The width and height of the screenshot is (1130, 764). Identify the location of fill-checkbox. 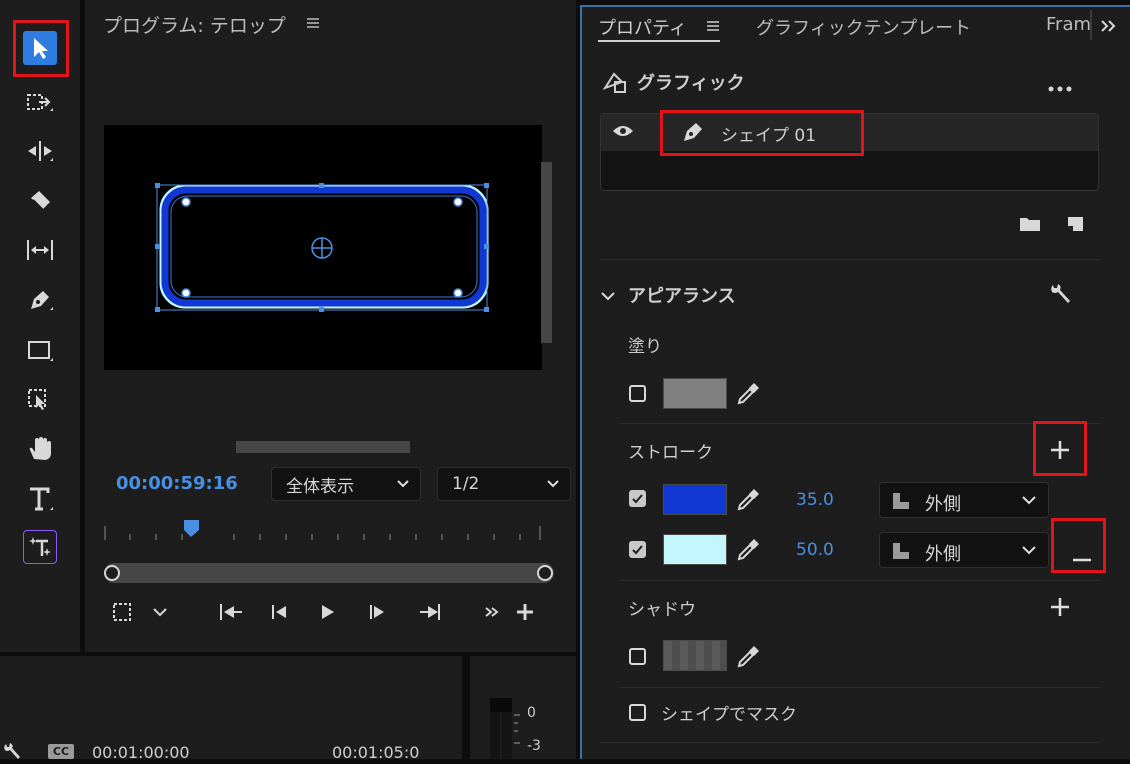
(637, 393).